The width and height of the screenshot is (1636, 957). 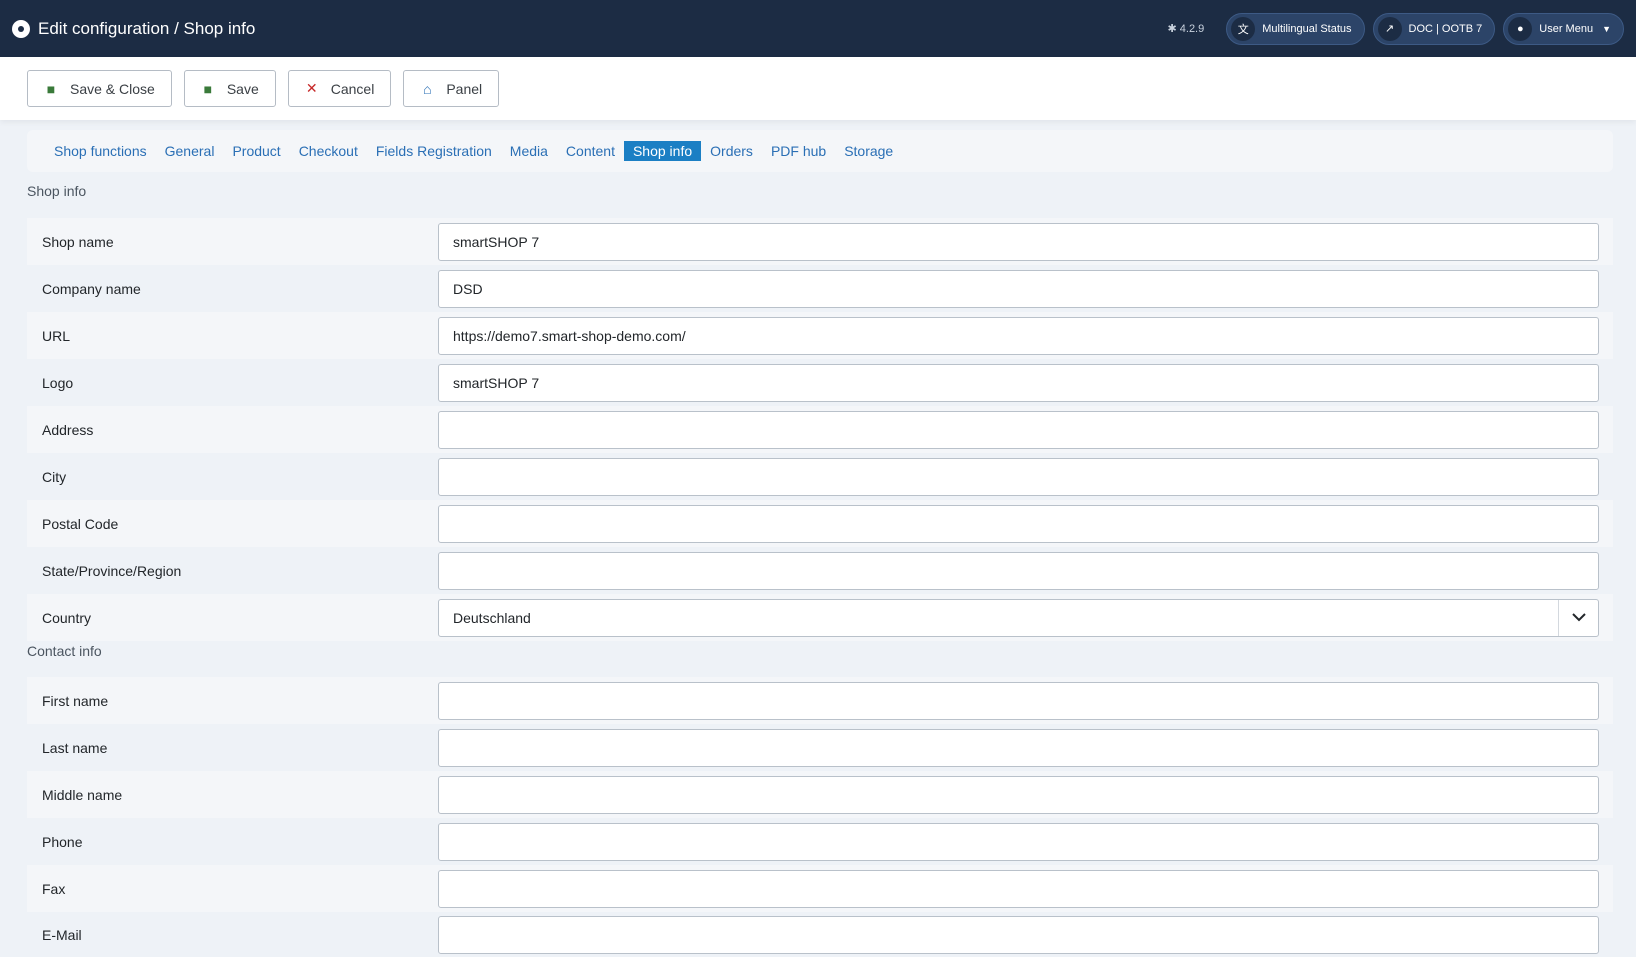 I want to click on fax-label: Fax, so click(x=54, y=888).